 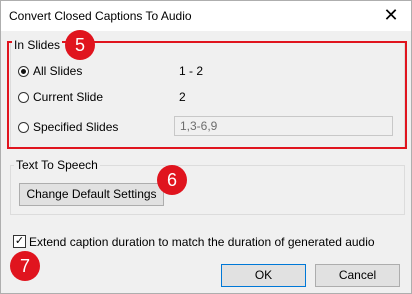 What do you see at coordinates (80, 45) in the screenshot?
I see `step-badge-5: 5` at bounding box center [80, 45].